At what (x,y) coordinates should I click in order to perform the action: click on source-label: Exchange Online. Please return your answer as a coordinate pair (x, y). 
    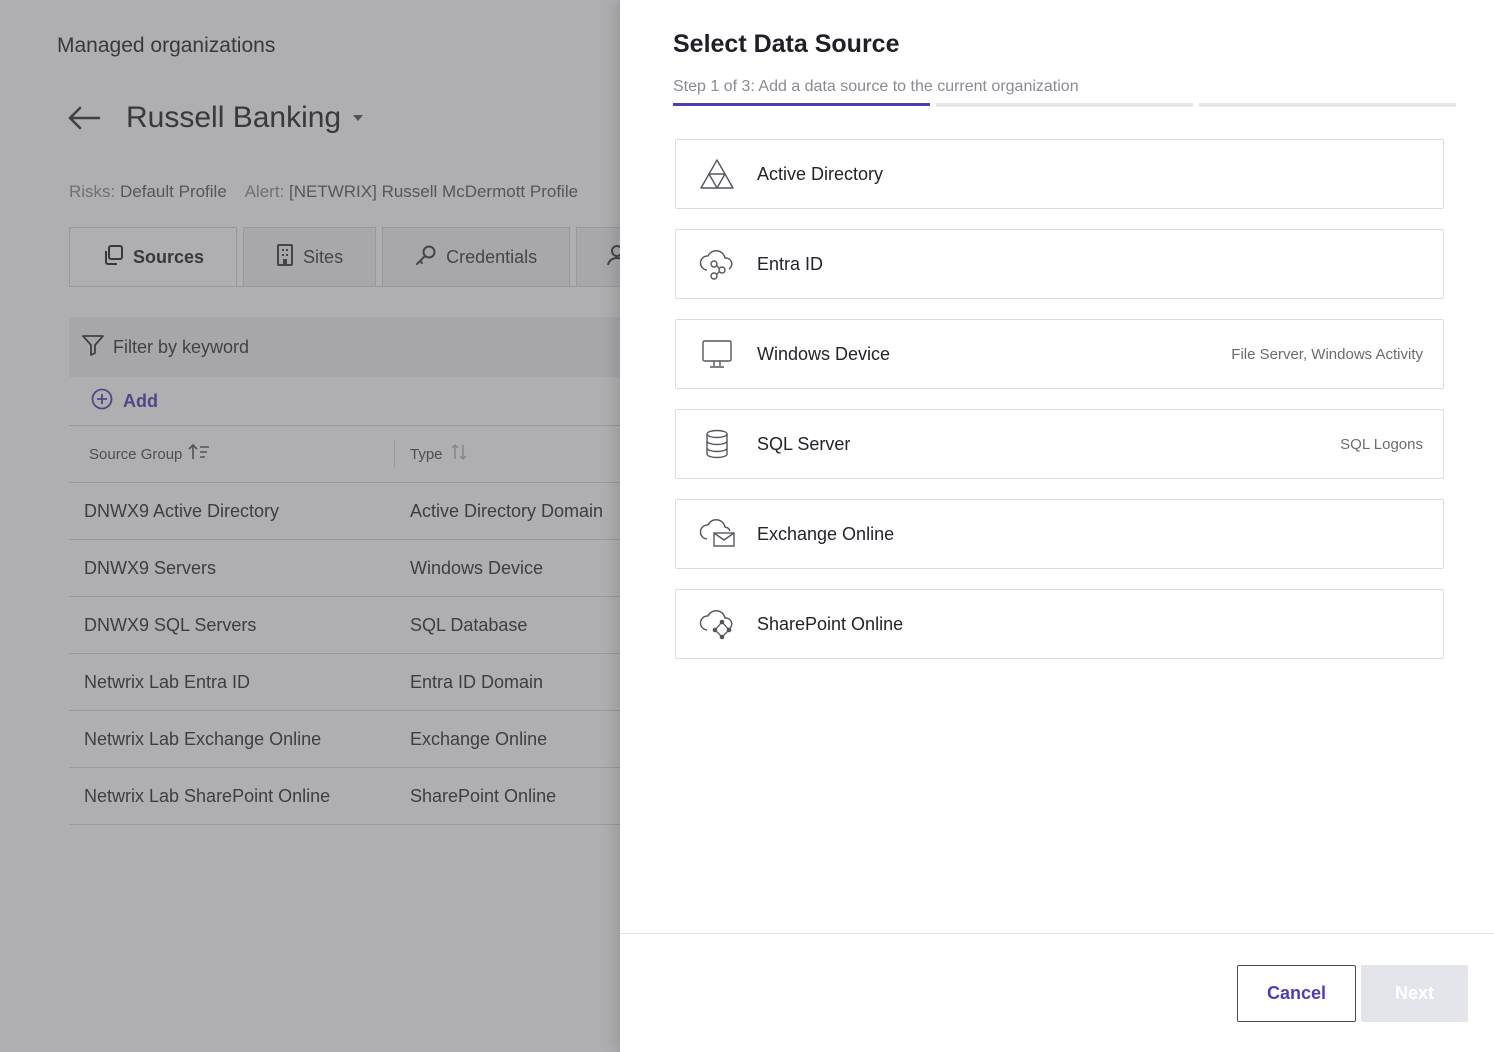
    Looking at the image, I should click on (826, 533).